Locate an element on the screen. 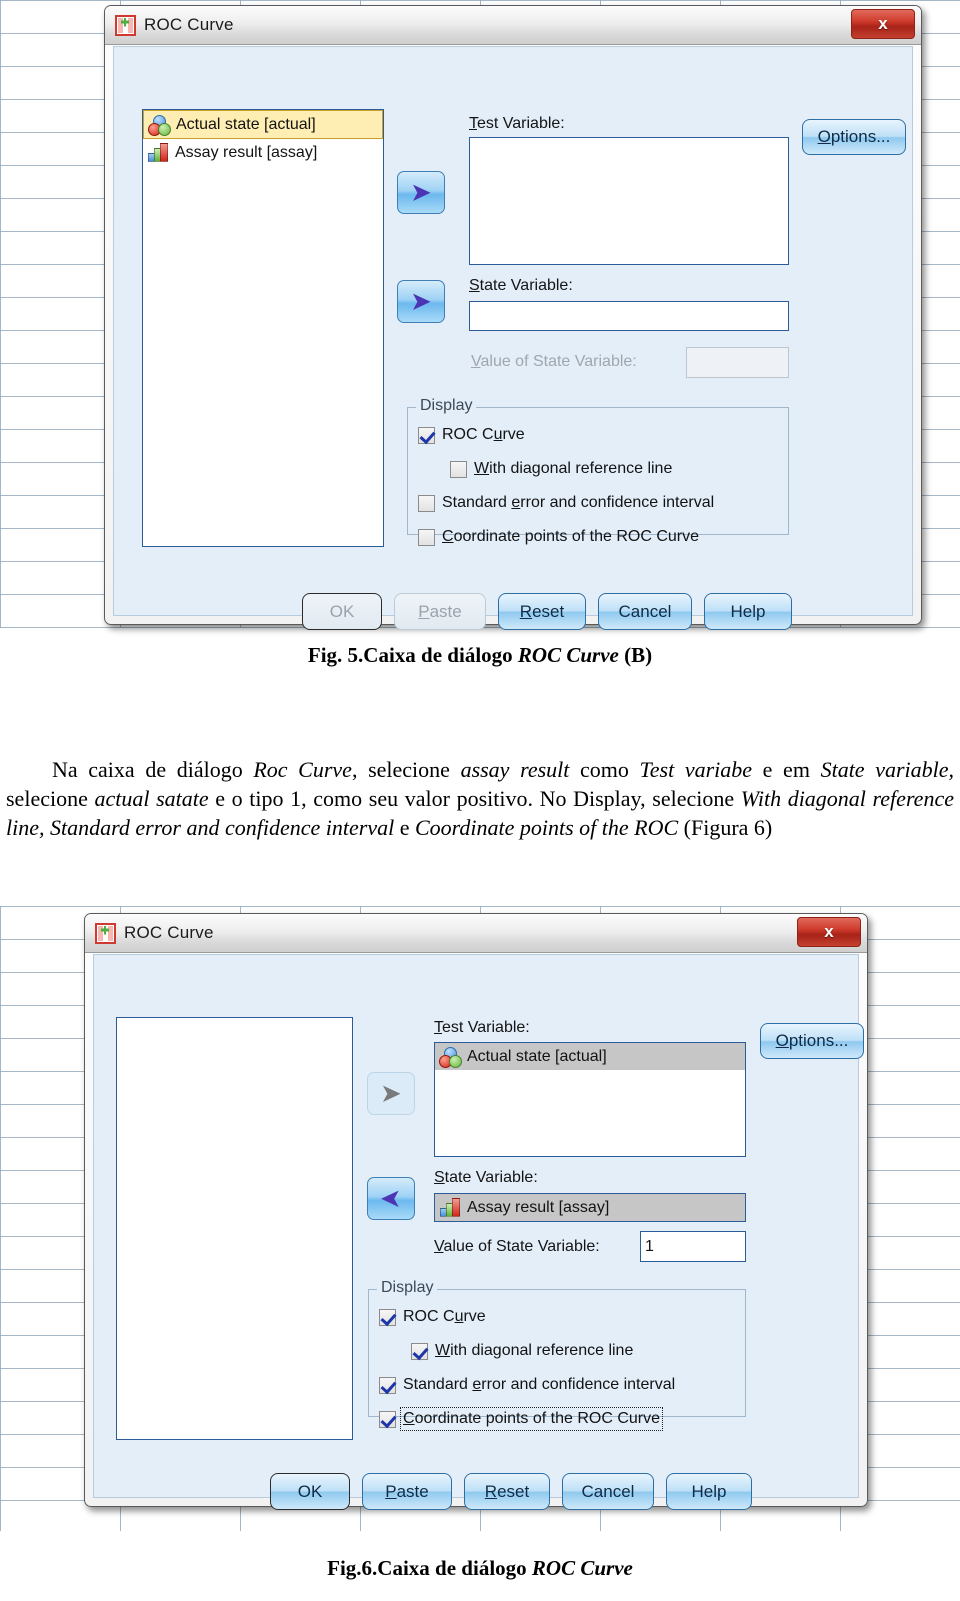 The height and width of the screenshot is (1601, 960). state-variable-field: Assay result [assay] is located at coordinates (590, 1207).